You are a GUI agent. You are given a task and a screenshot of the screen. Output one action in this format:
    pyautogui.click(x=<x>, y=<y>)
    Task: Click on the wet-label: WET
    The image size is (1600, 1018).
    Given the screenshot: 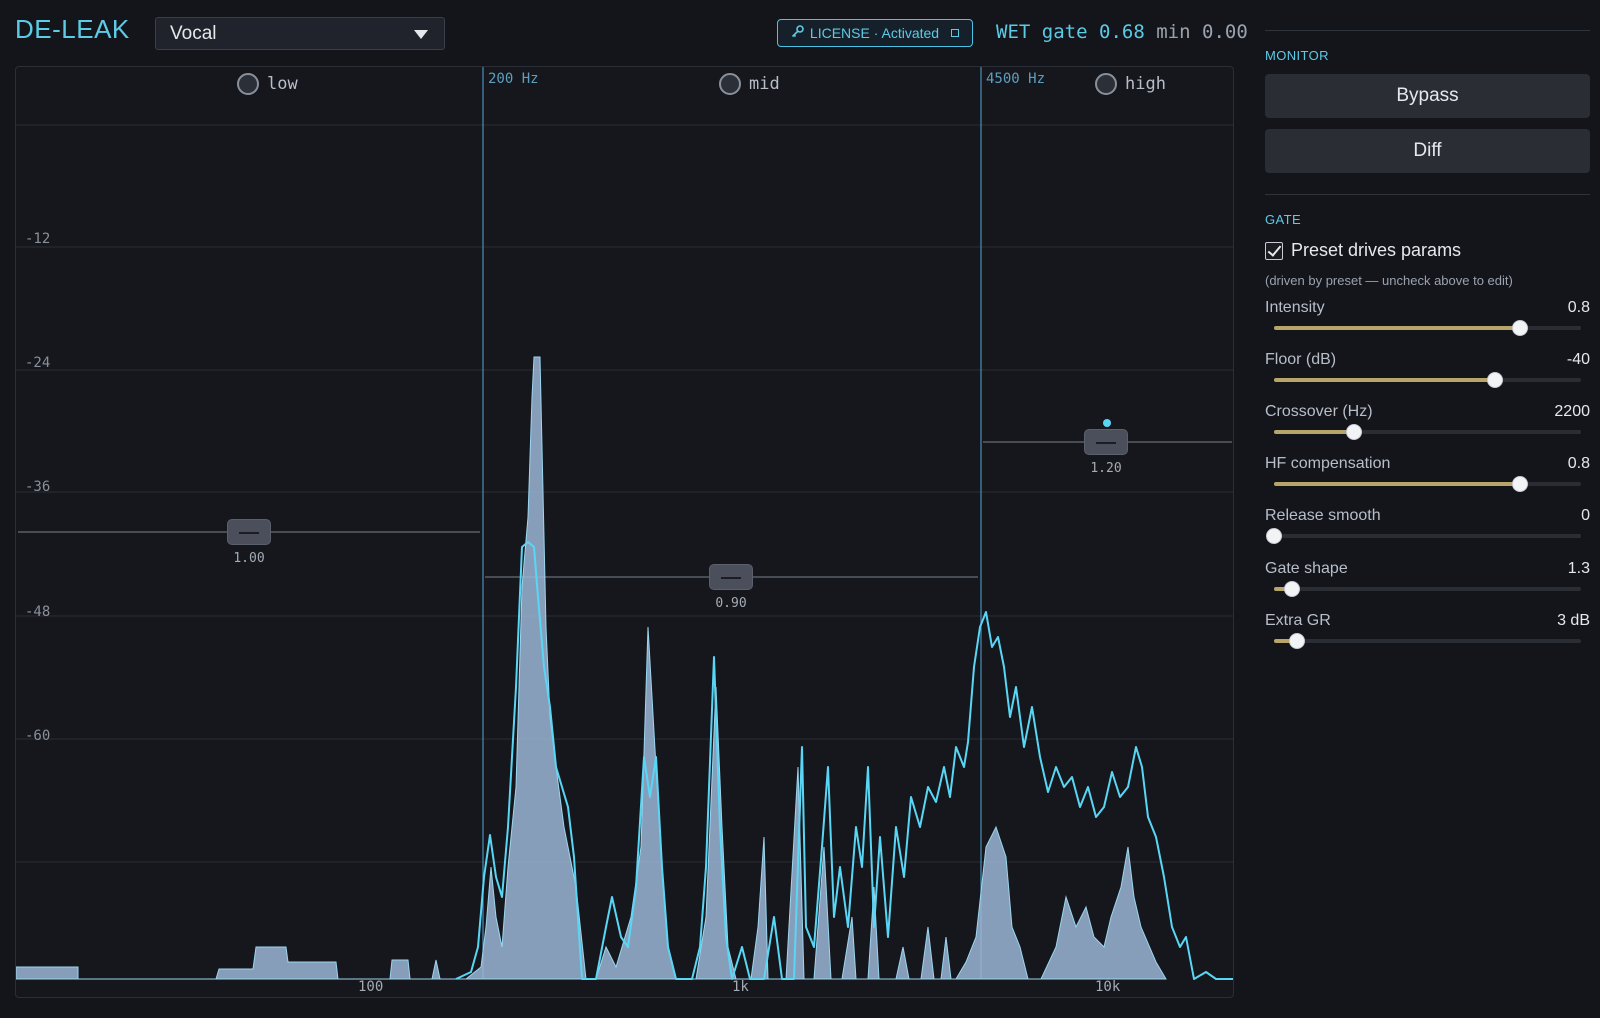 What is the action you would take?
    pyautogui.click(x=1013, y=32)
    